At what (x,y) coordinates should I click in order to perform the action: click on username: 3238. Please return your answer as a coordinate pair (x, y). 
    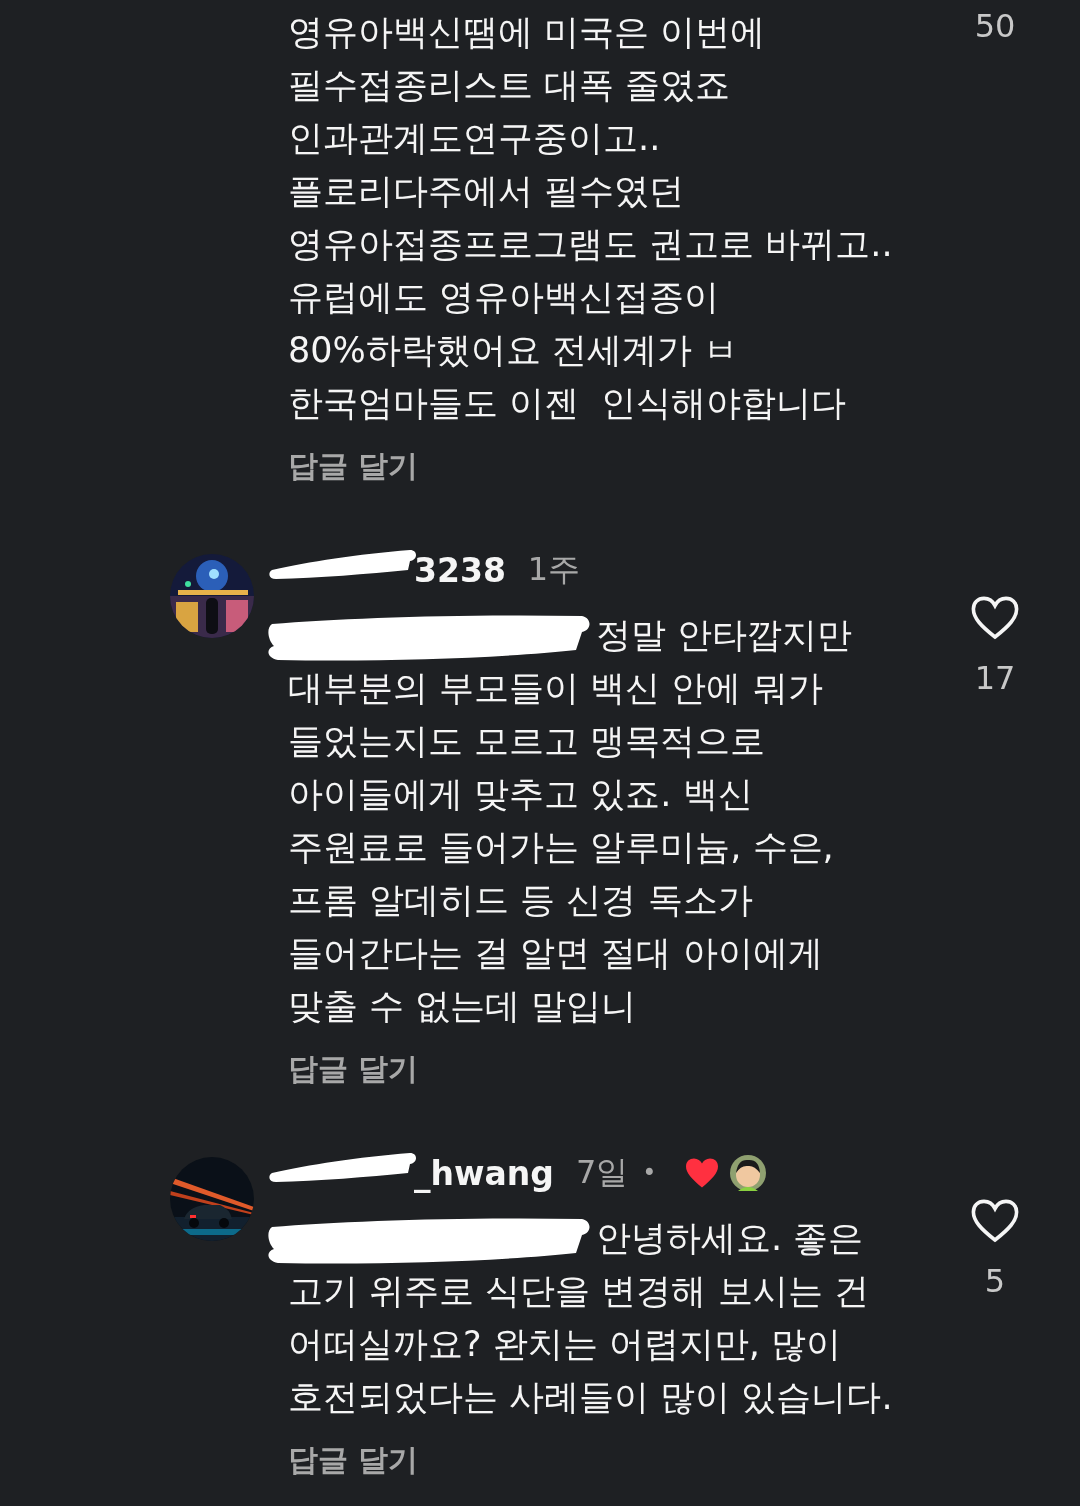
    Looking at the image, I should click on (460, 570).